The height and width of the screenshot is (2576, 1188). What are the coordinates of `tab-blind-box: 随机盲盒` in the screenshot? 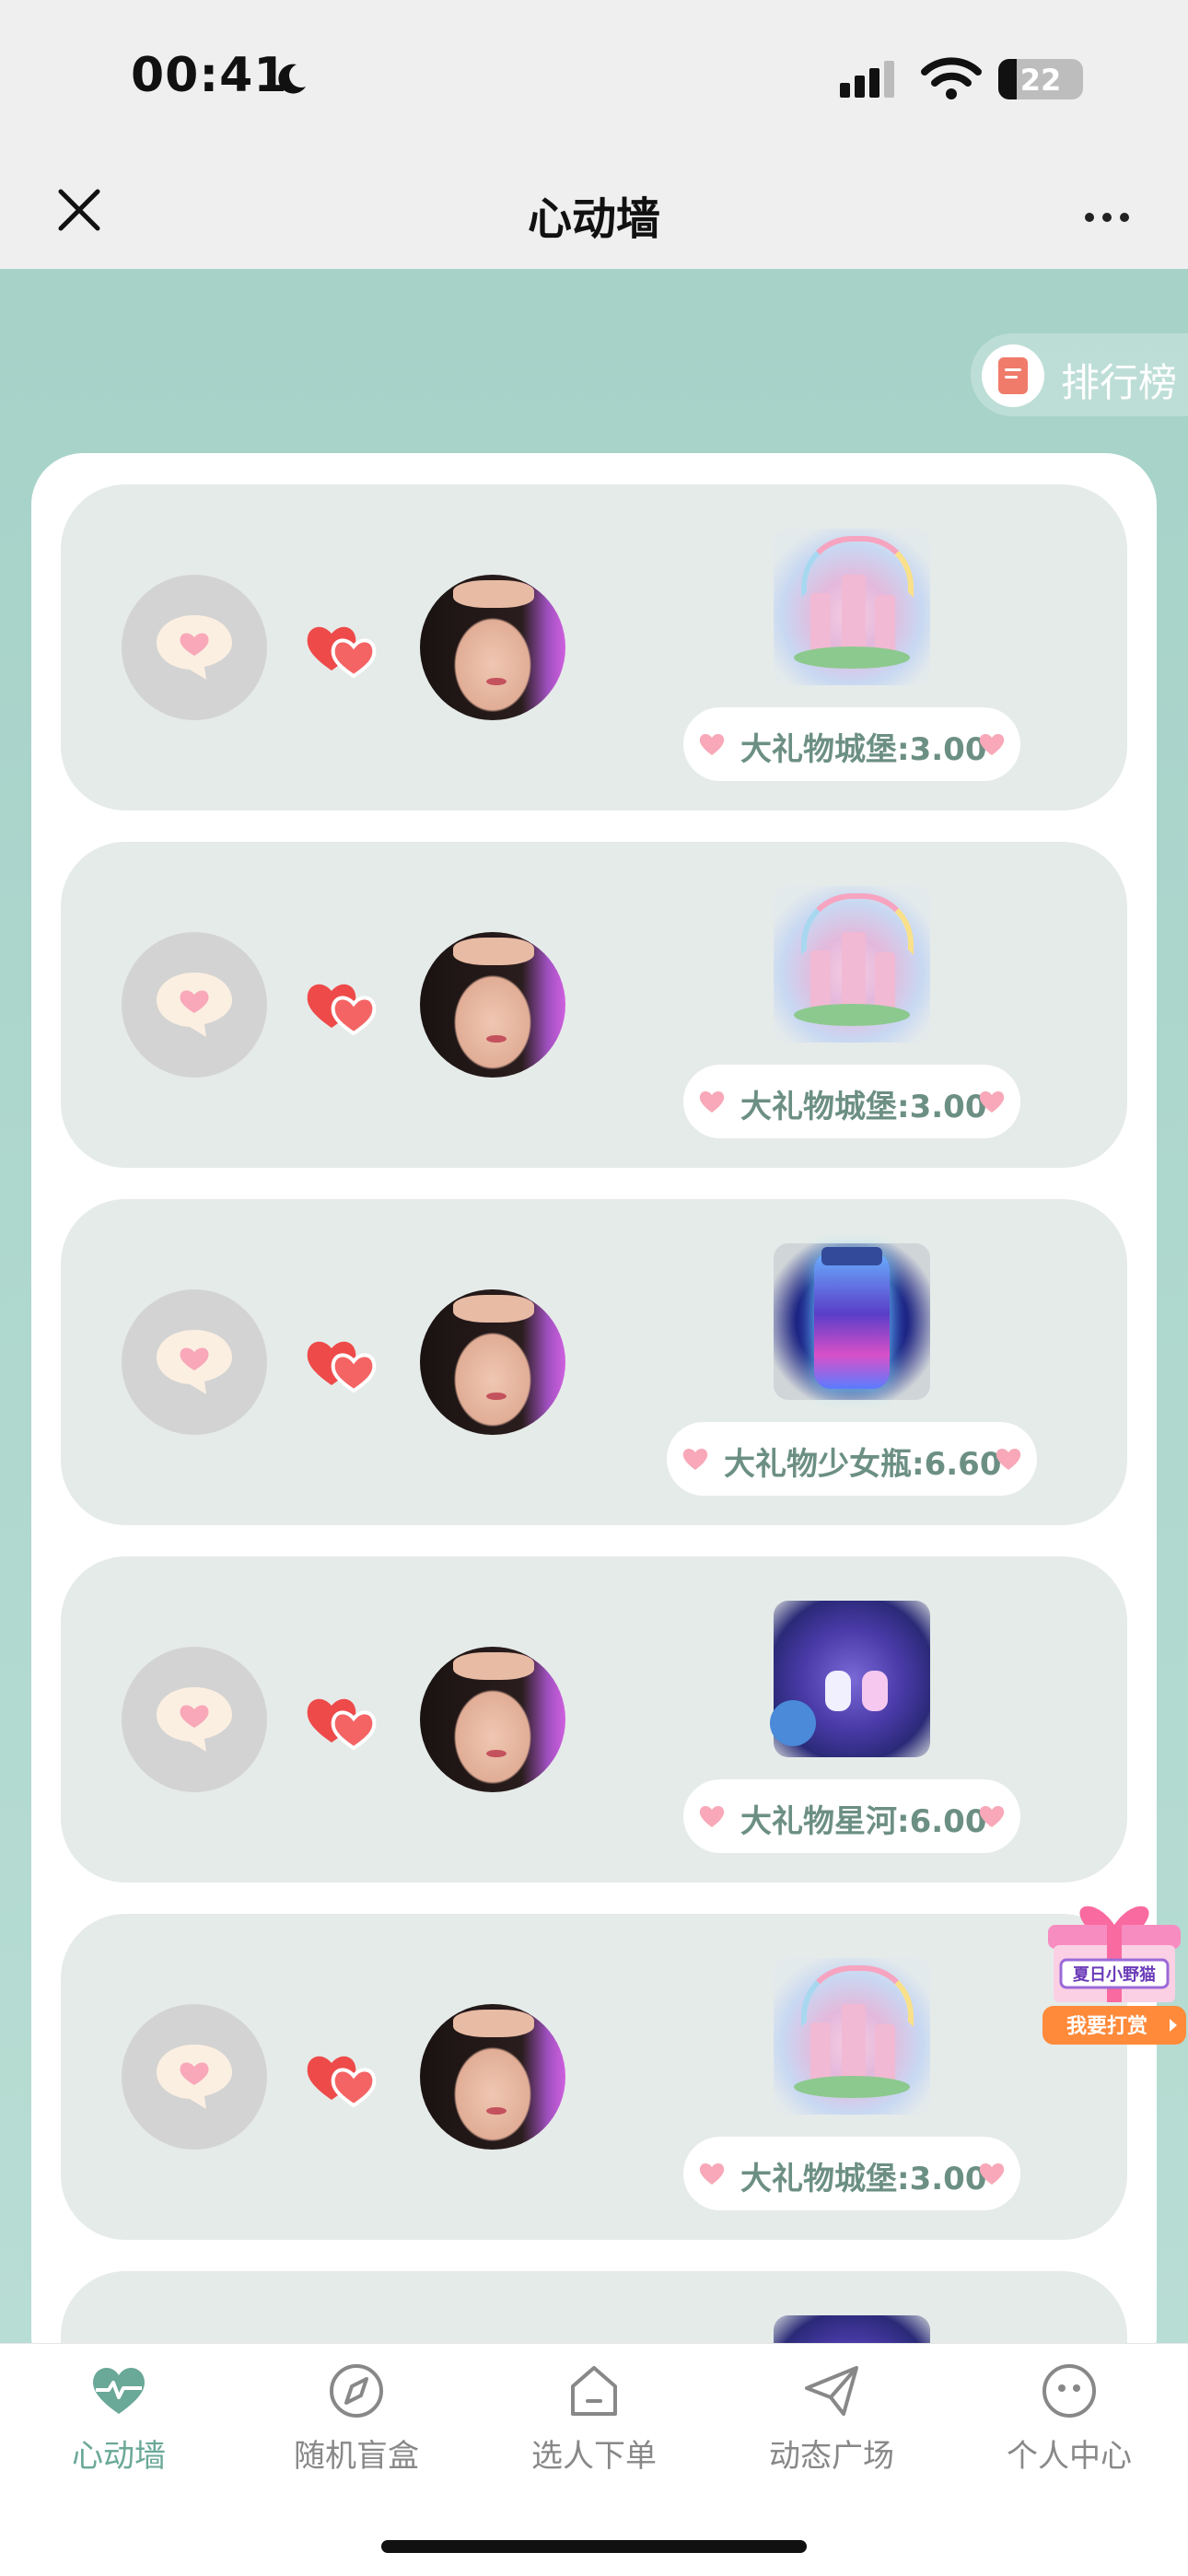 It's located at (356, 2418).